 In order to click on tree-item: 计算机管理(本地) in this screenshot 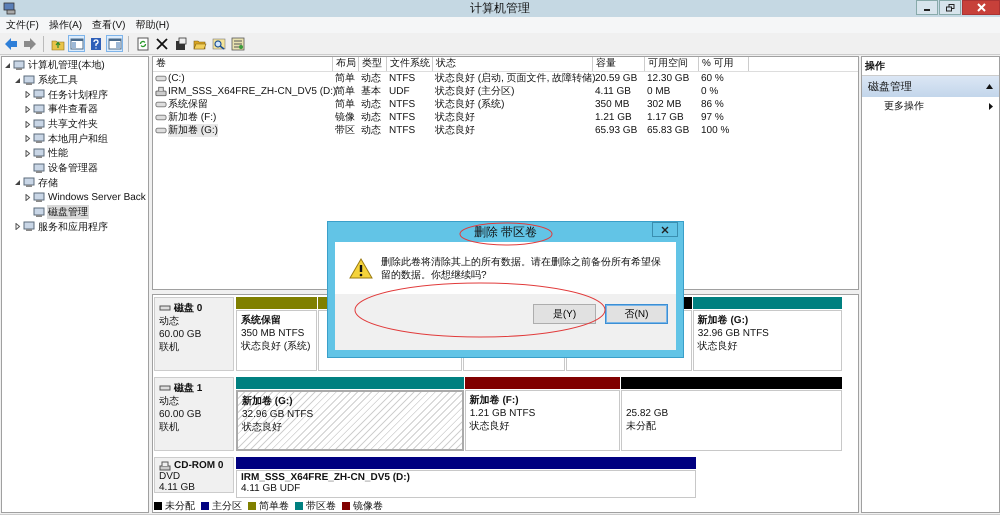, I will do `click(66, 65)`.